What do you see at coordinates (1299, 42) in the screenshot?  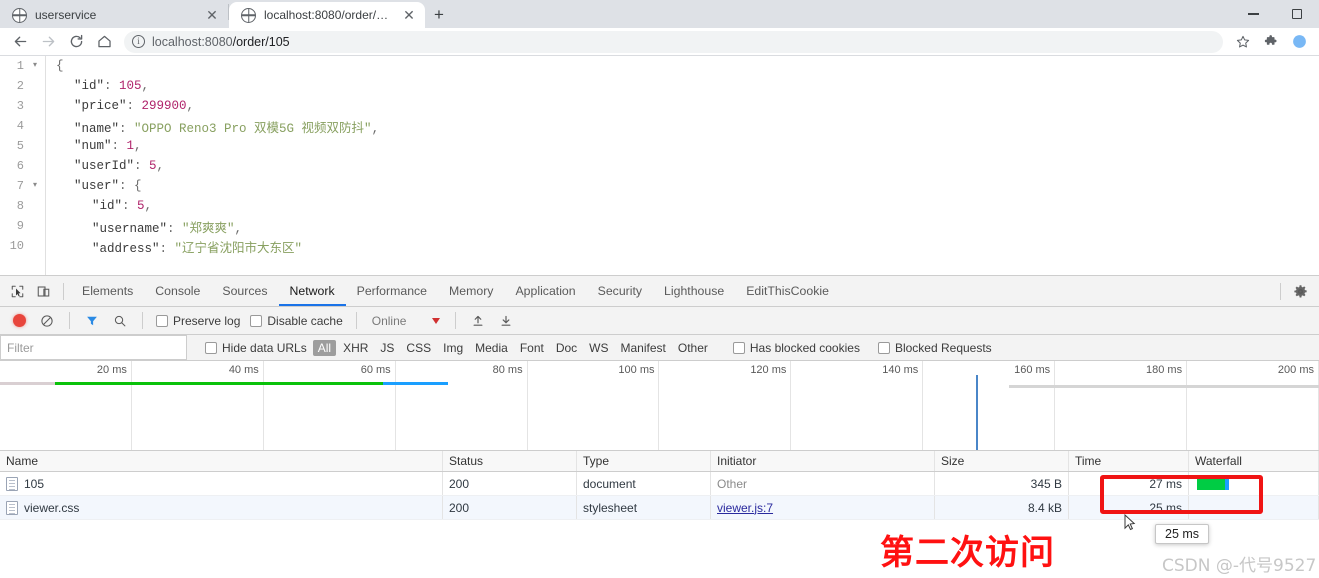 I see `profile-avatar` at bounding box center [1299, 42].